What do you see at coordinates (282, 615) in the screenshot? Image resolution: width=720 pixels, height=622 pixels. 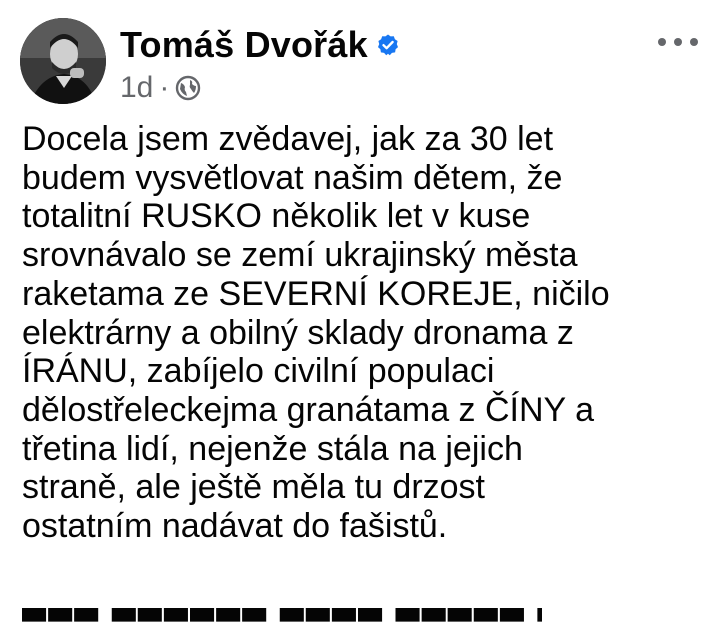 I see `cut-off-text-line: ▀▀▀ ▀▀▀▀▀▀ ▀▀▀▀ ▀▀▀▀▀ ▀▀▀▀▀▀` at bounding box center [282, 615].